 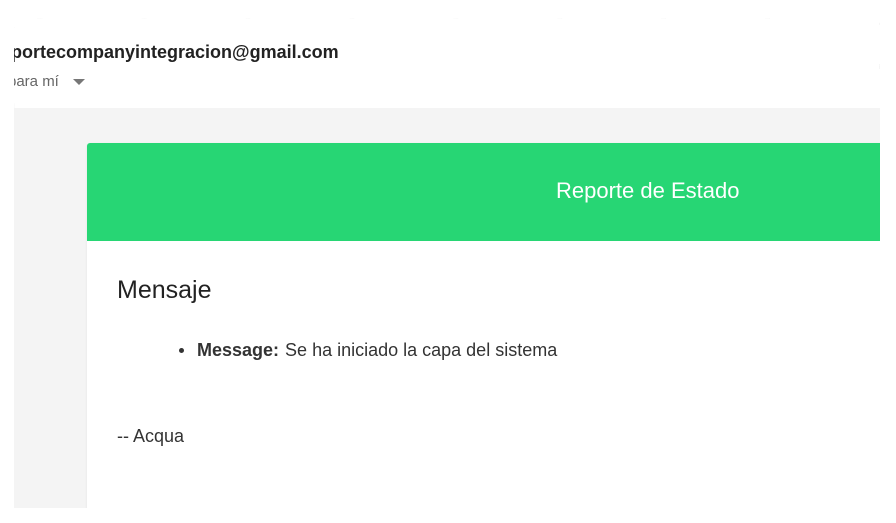 I want to click on card-header-title: Reporte de Estado, so click(x=648, y=190).